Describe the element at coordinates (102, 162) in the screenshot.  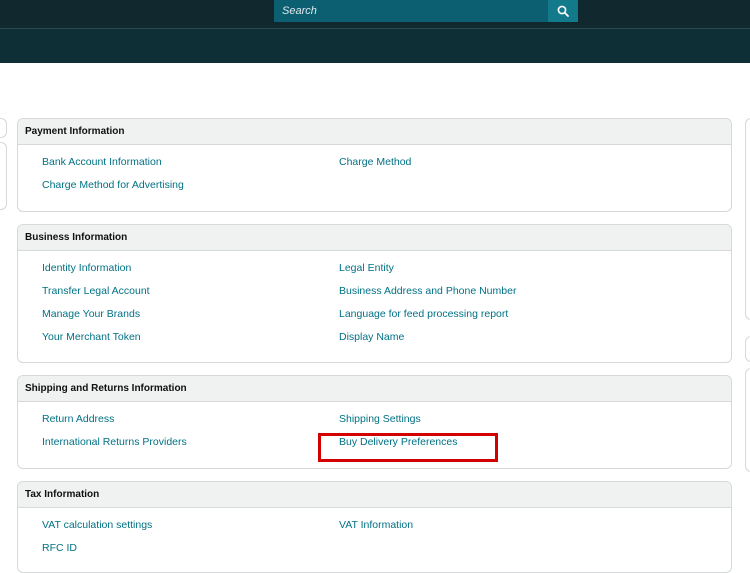
I see `link-bank-account-information: Bank Account Information` at that location.